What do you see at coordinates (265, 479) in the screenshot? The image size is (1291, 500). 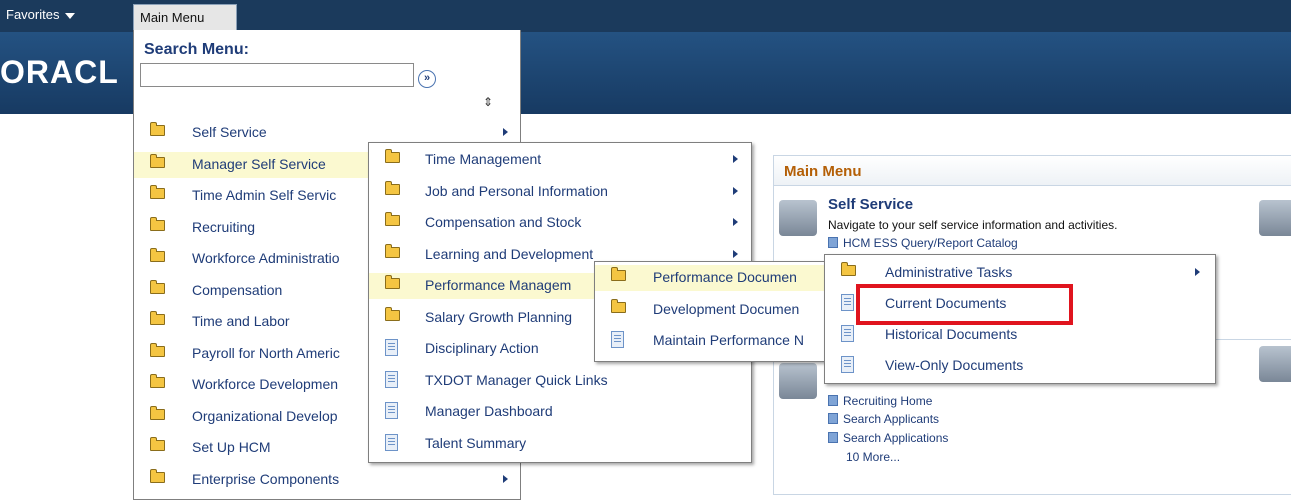 I see `menu-item-label: Enterprise Components` at bounding box center [265, 479].